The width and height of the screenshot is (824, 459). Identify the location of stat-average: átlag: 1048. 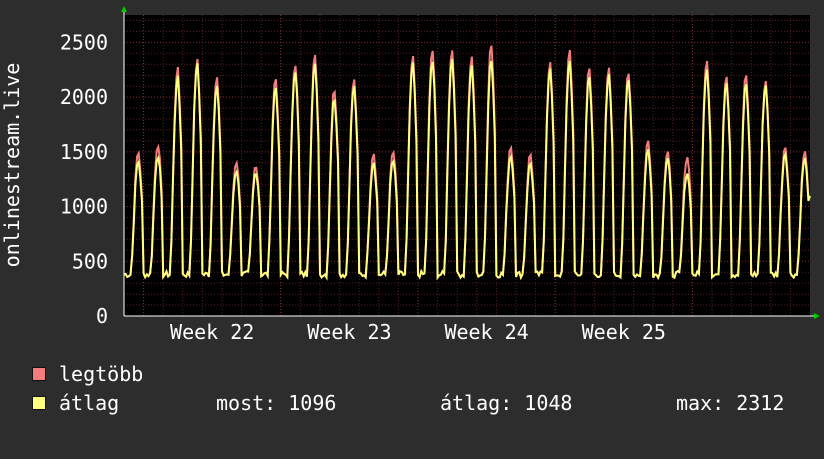
(506, 403).